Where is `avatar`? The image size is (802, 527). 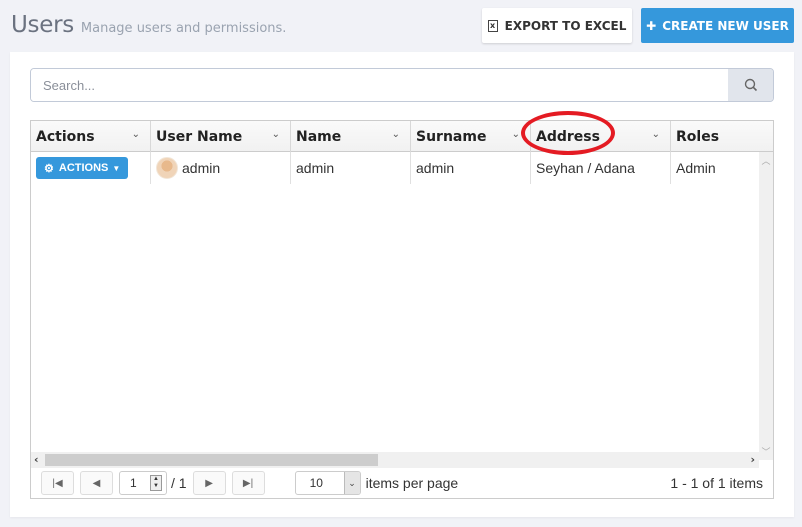 avatar is located at coordinates (167, 168).